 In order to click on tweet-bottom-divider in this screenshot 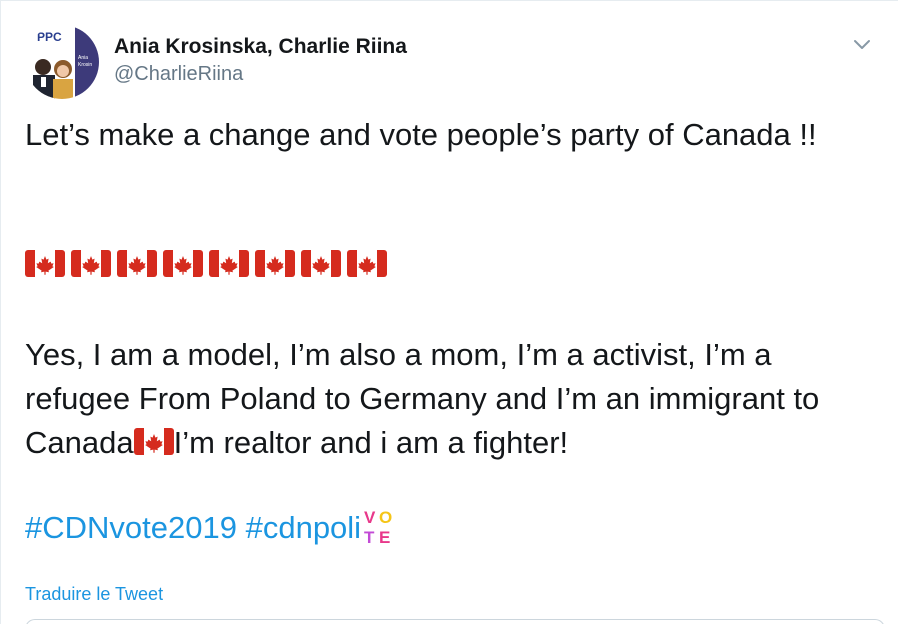, I will do `click(455, 621)`.